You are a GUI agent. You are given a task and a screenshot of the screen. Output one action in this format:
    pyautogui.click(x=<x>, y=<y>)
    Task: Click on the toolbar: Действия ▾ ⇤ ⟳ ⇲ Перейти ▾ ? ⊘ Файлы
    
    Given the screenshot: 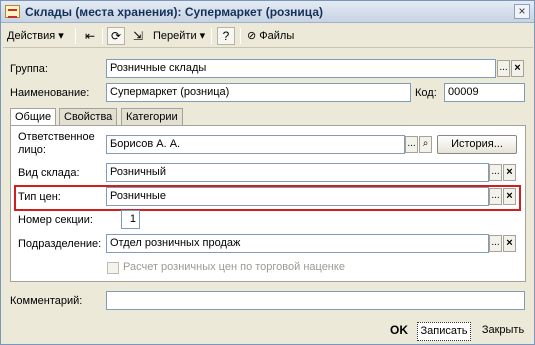 What is the action you would take?
    pyautogui.click(x=268, y=36)
    